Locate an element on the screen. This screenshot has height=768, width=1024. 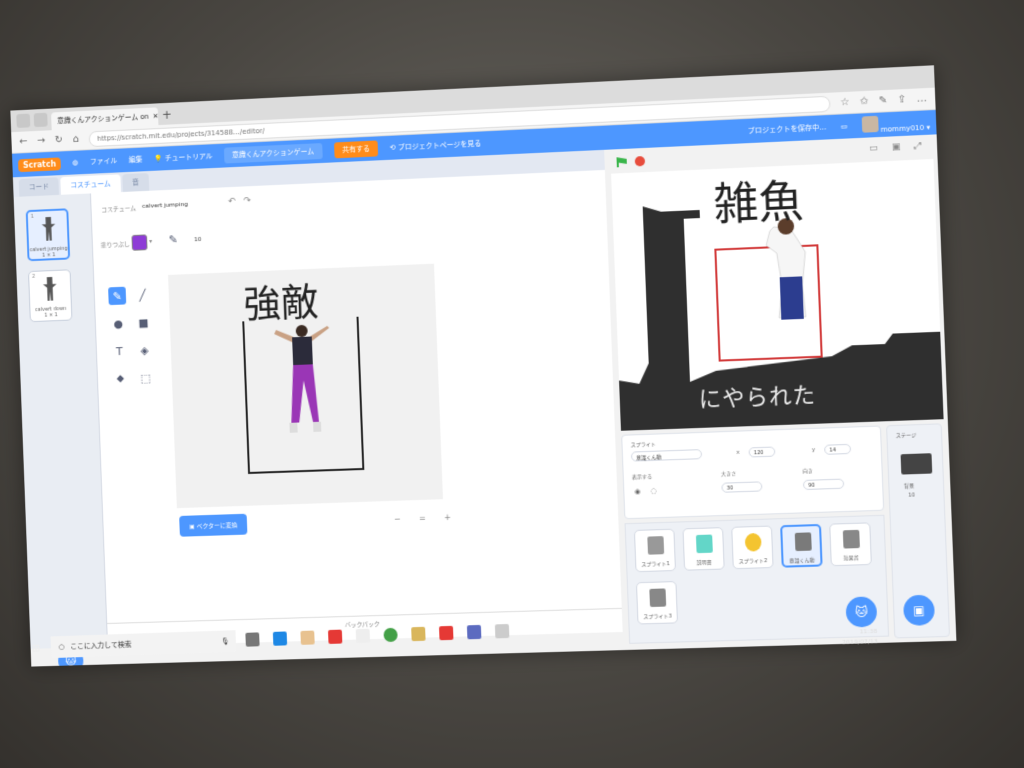
back-icon: ← is located at coordinates (23, 141).